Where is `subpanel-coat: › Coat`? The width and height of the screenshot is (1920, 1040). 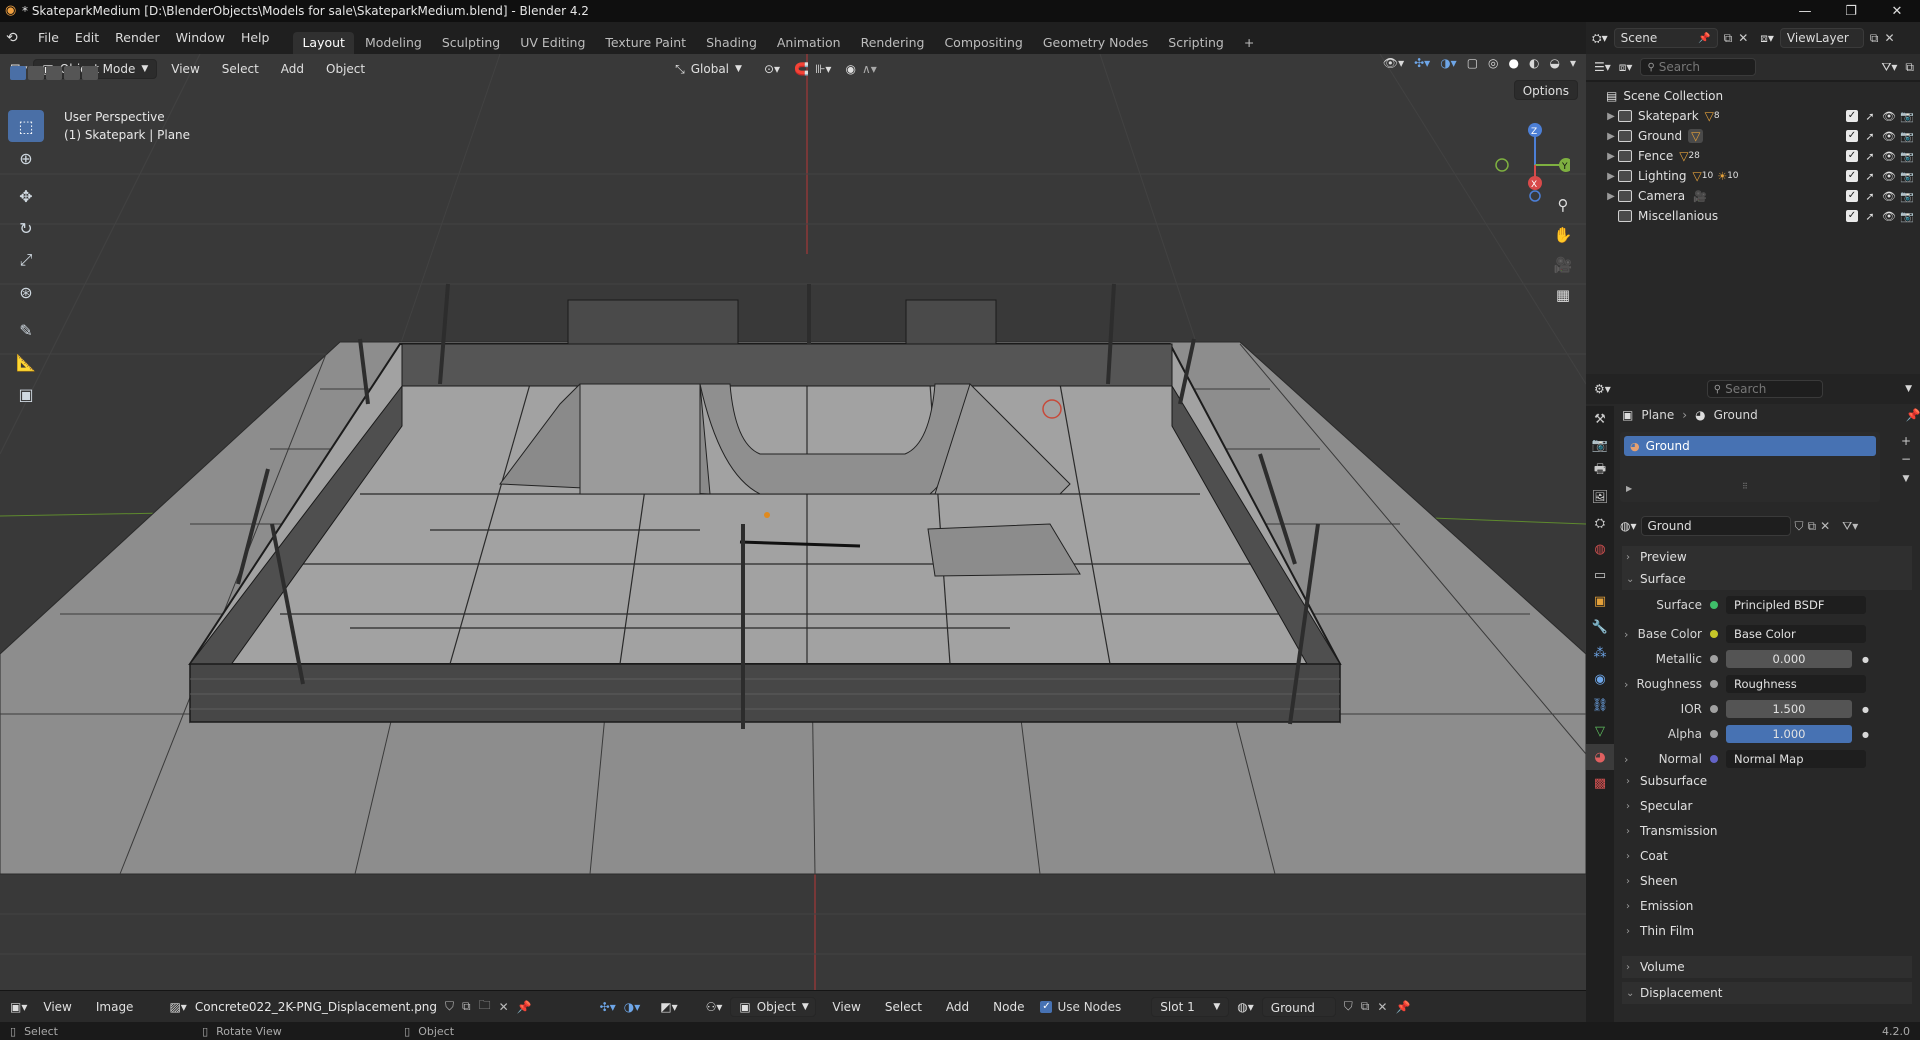
subpanel-coat: › Coat is located at coordinates (1645, 856).